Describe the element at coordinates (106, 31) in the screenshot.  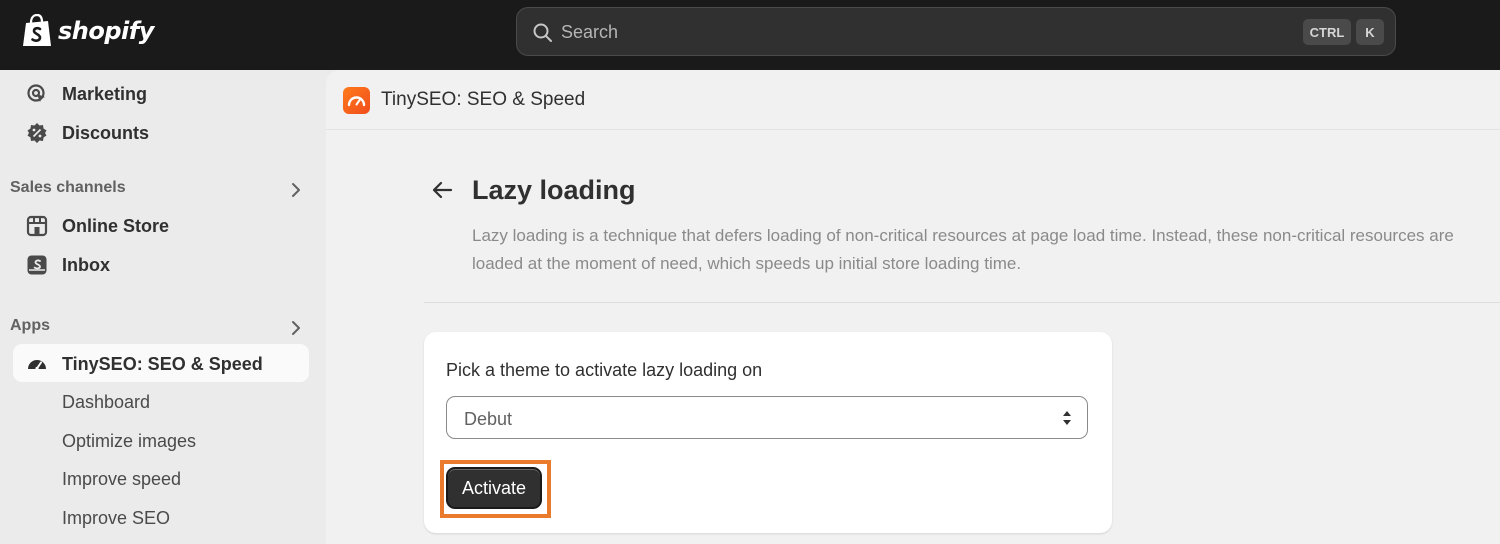
I see `brand-name: shopify` at that location.